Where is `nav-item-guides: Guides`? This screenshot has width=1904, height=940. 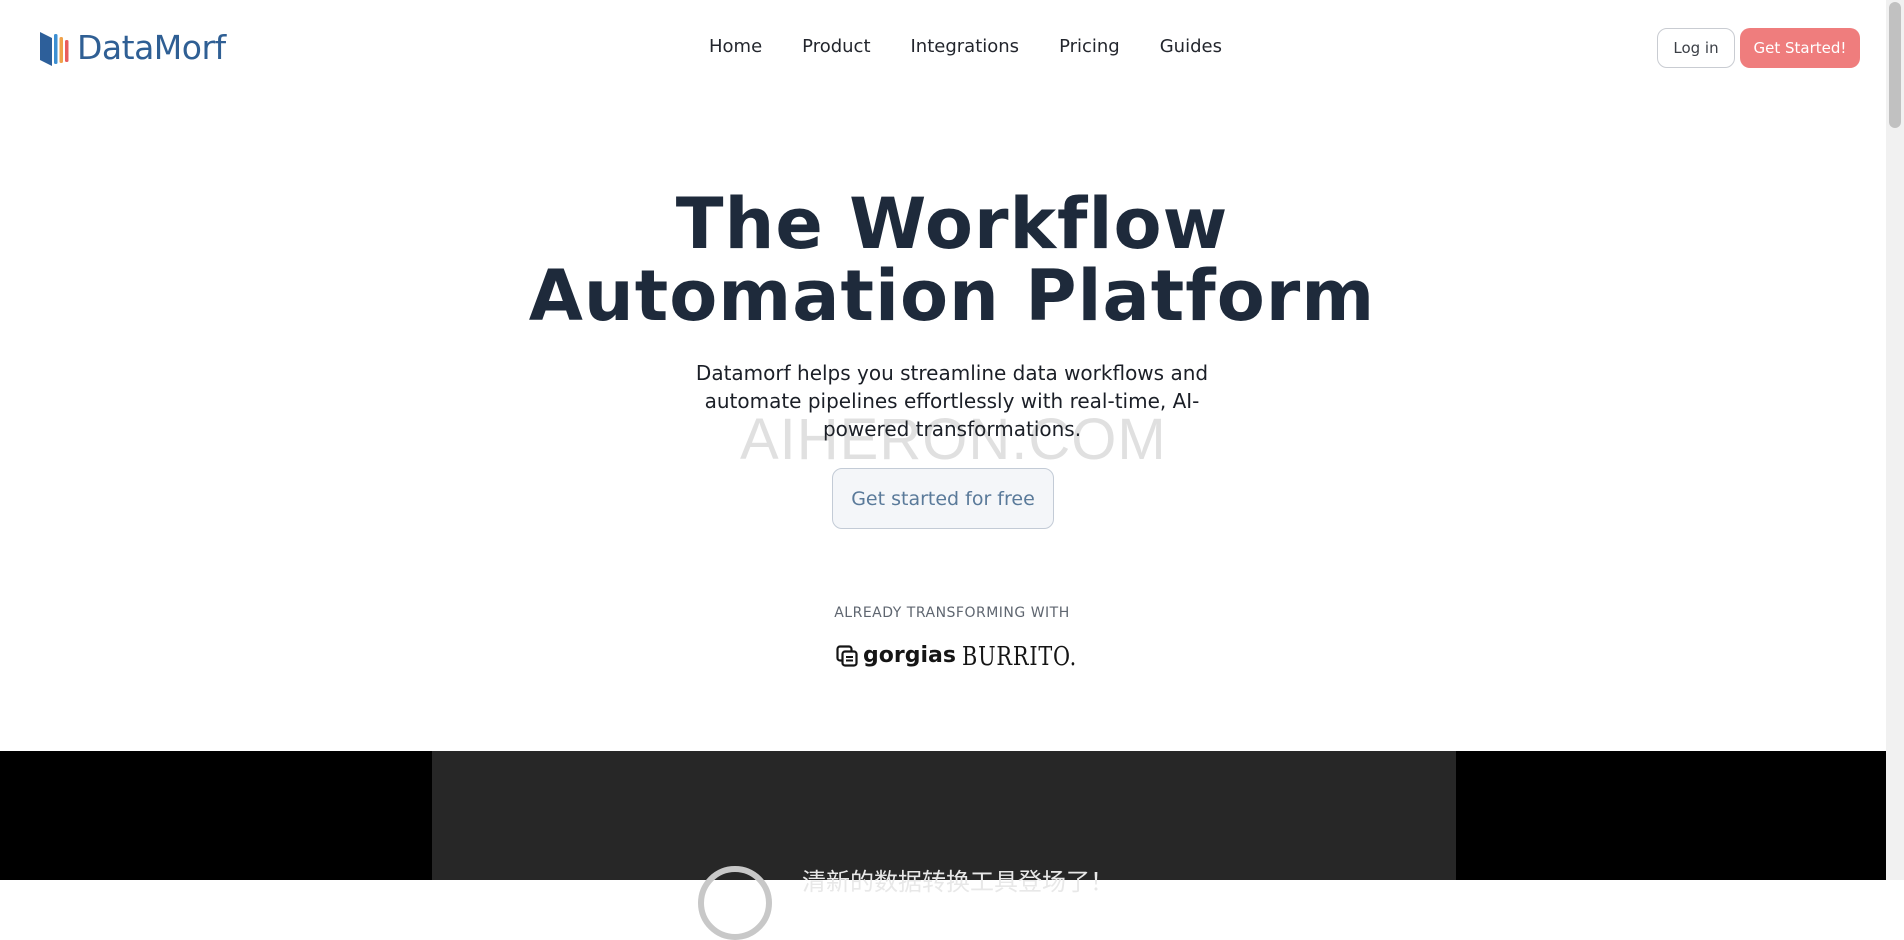 nav-item-guides: Guides is located at coordinates (1191, 47).